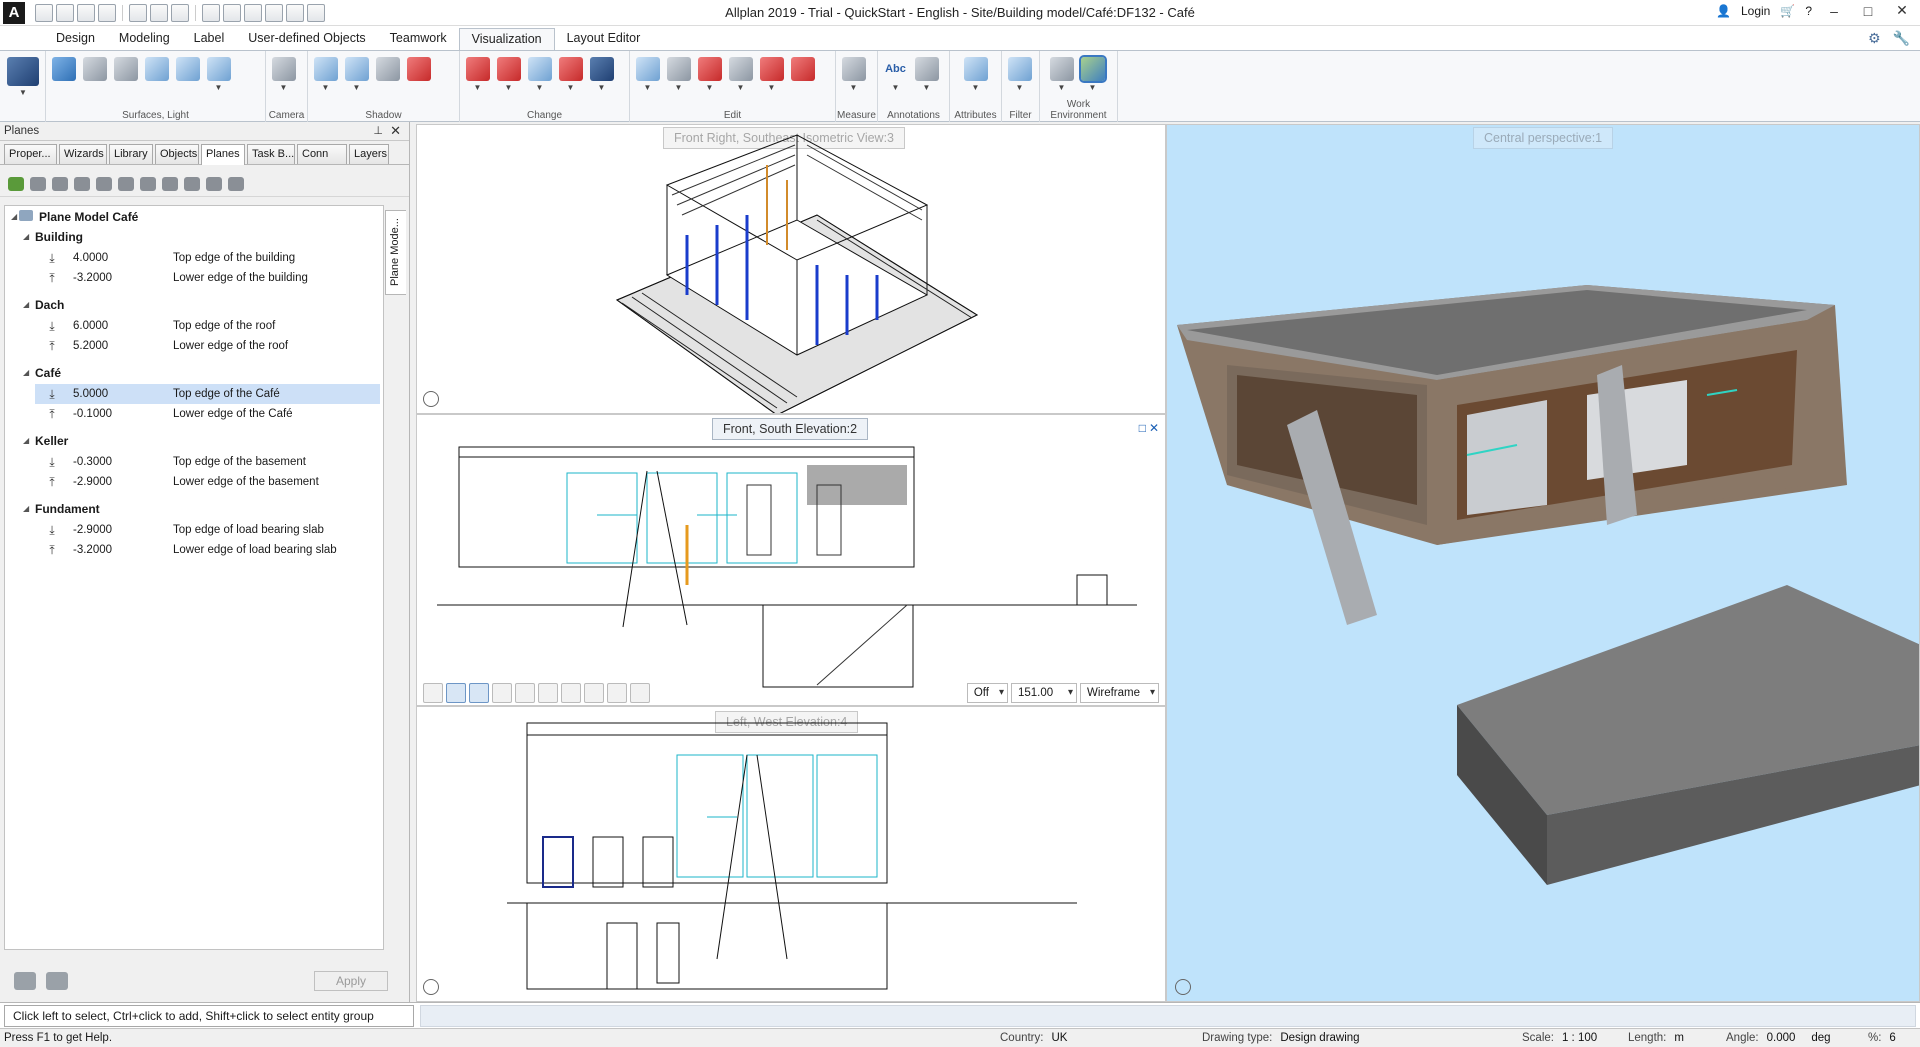 Image resolution: width=1920 pixels, height=1047 pixels. Describe the element at coordinates (433, 693) in the screenshot. I see `navigation-icon` at that location.